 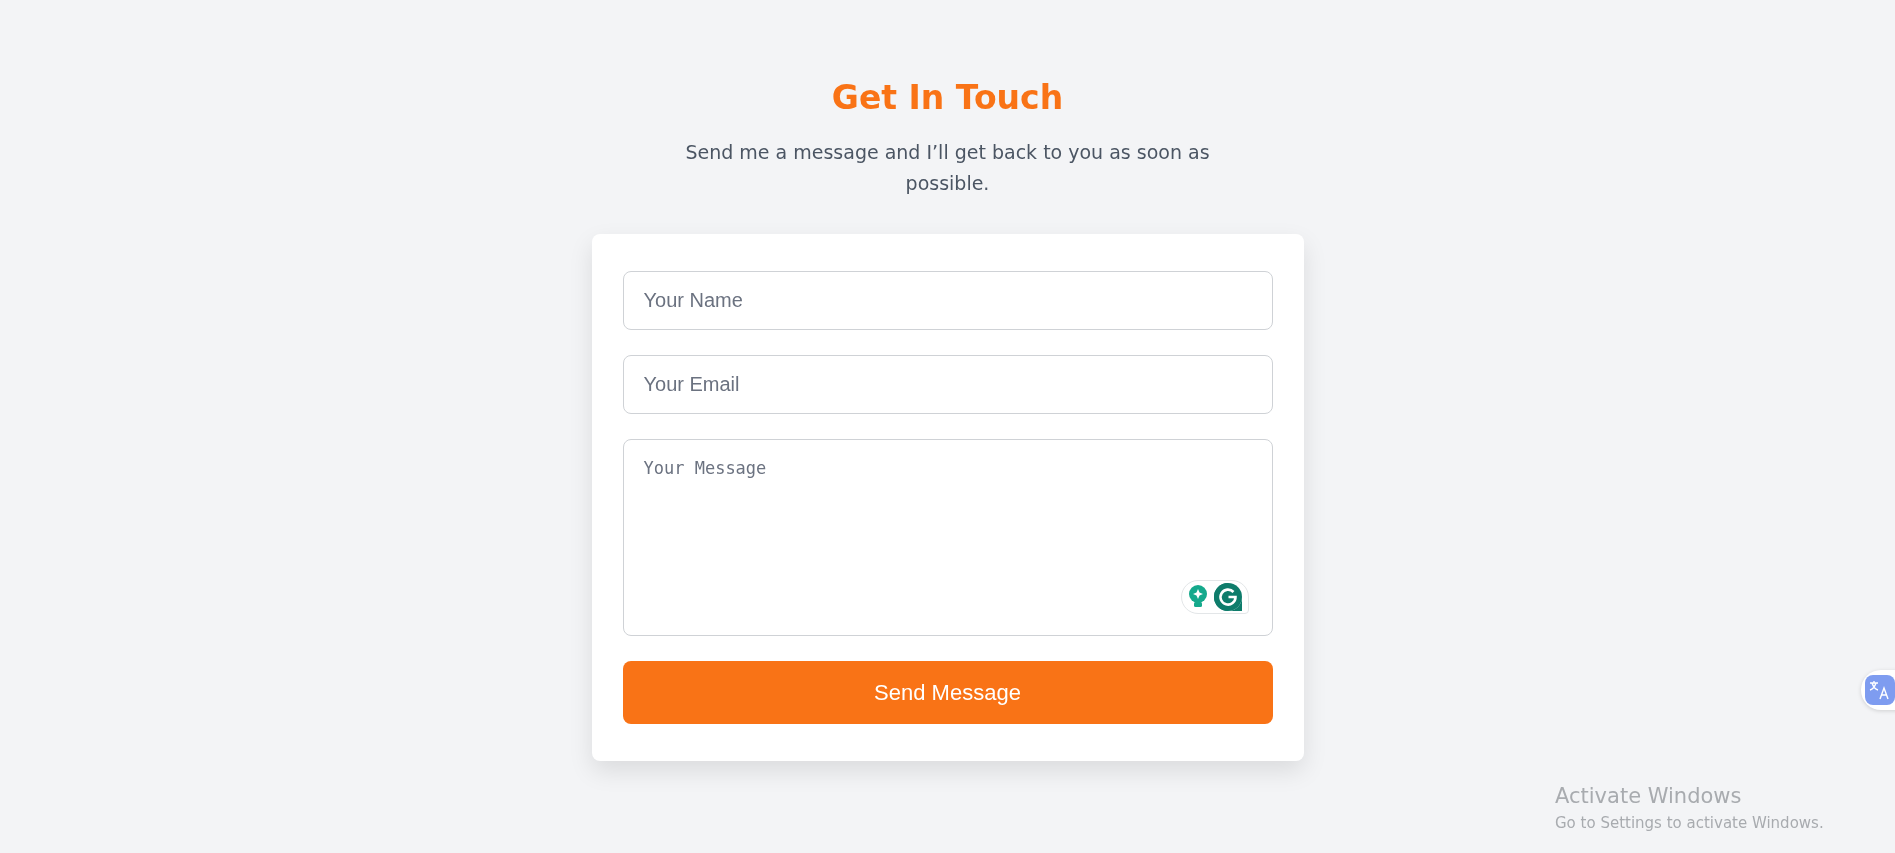 What do you see at coordinates (947, 384) in the screenshot?
I see `input-field: Your Email` at bounding box center [947, 384].